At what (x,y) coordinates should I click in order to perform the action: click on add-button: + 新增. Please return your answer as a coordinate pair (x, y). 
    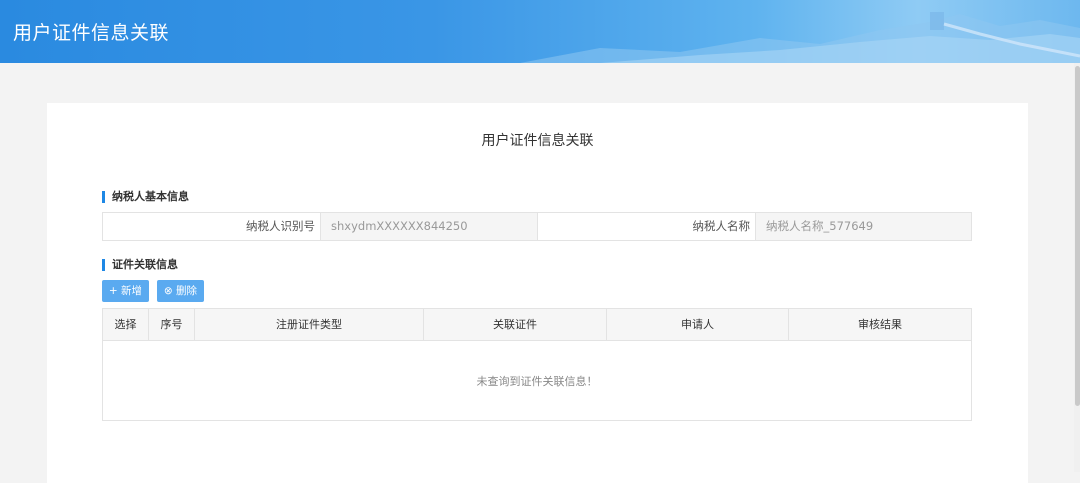
    Looking at the image, I should click on (125, 291).